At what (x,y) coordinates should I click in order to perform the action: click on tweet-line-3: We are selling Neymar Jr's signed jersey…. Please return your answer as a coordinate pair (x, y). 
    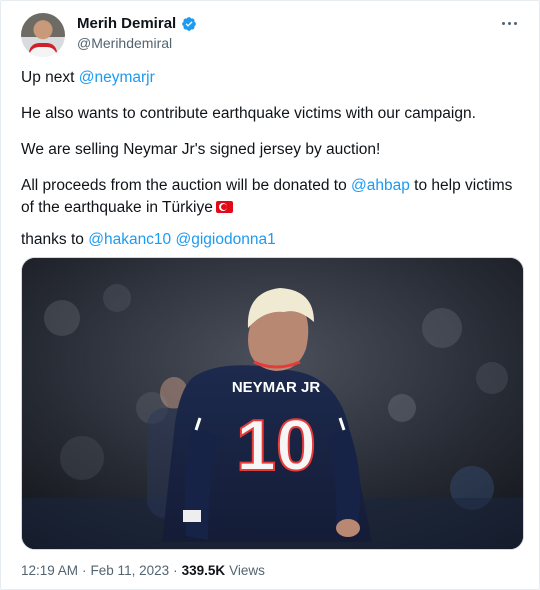
    Looking at the image, I should click on (201, 149).